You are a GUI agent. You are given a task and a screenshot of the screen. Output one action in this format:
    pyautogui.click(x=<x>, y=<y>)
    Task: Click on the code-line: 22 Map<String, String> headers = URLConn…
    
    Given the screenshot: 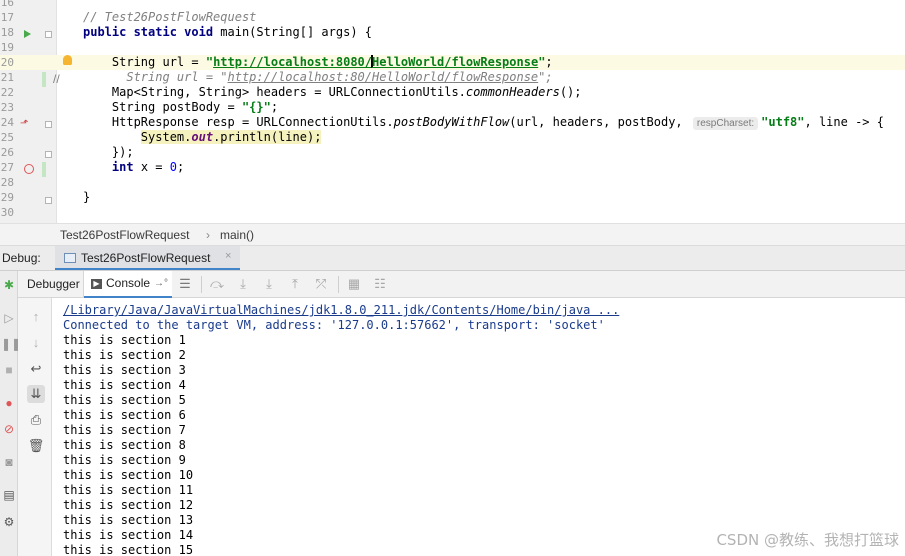 What is the action you would take?
    pyautogui.click(x=452, y=92)
    